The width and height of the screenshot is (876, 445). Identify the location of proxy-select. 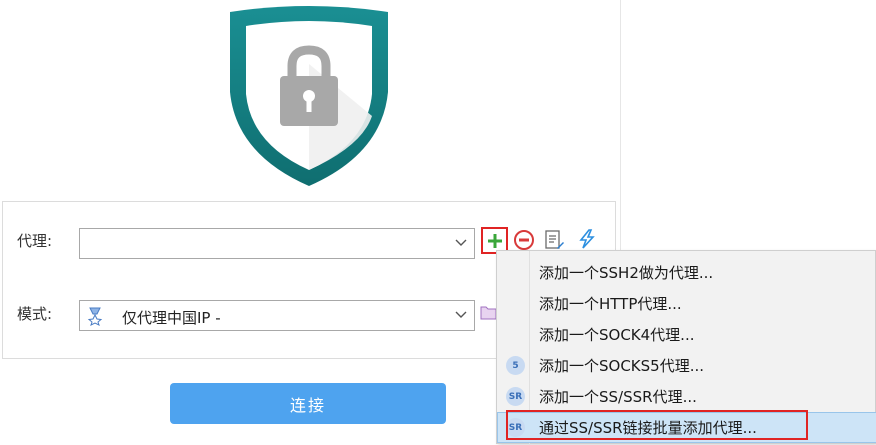
(277, 243).